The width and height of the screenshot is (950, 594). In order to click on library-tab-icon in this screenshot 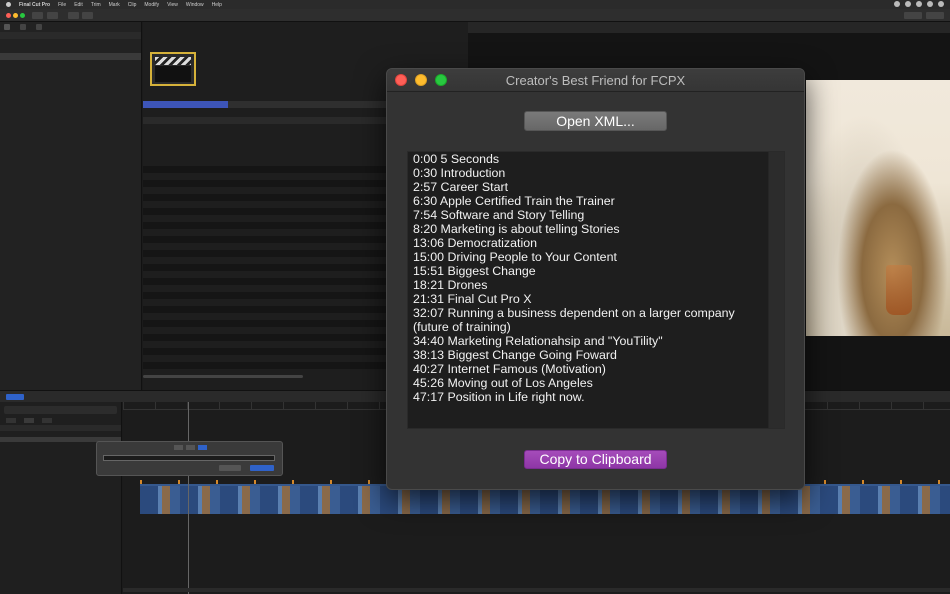, I will do `click(7, 27)`.